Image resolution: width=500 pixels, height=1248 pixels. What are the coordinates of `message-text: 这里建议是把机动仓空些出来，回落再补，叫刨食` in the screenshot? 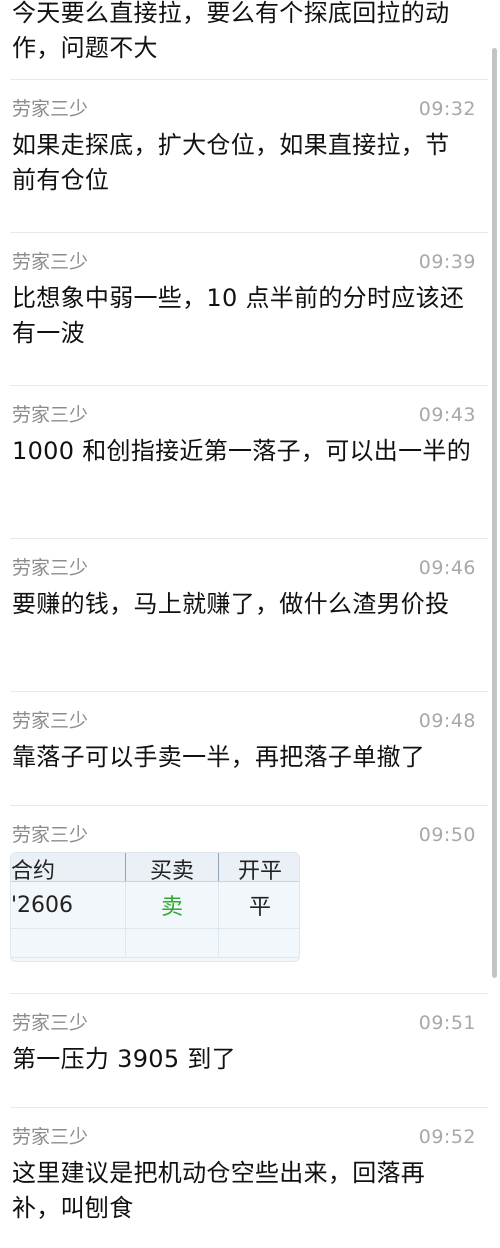 It's located at (219, 1190).